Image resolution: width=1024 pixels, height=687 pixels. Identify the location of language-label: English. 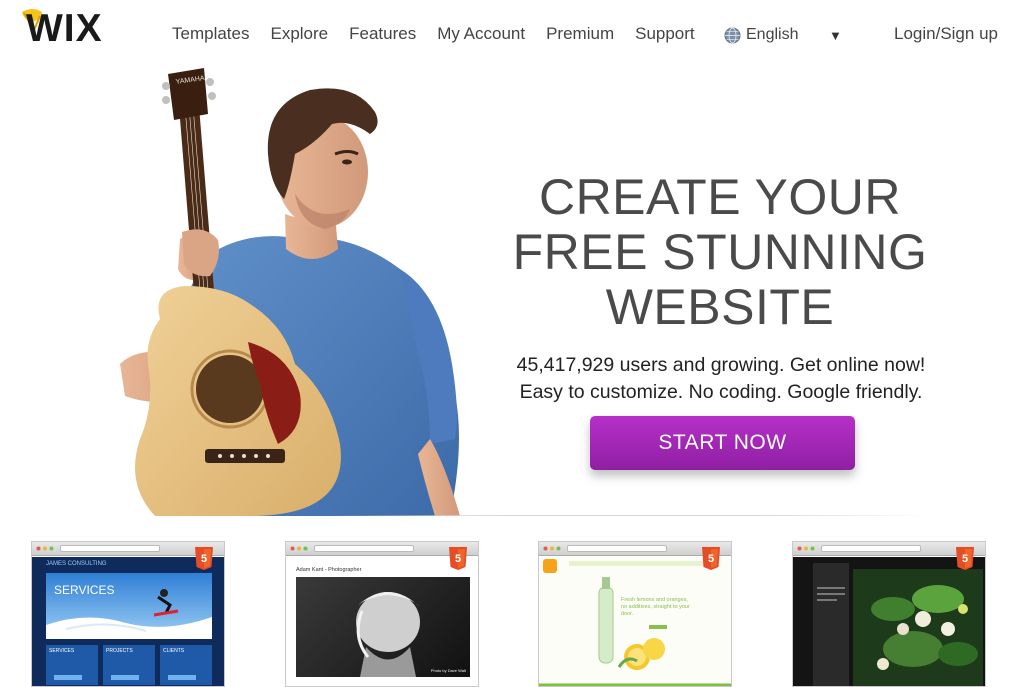
(772, 34).